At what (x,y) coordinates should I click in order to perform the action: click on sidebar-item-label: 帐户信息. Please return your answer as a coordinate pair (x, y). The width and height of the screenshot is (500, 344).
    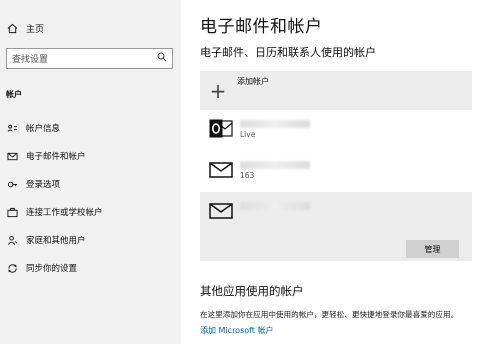
    Looking at the image, I should click on (43, 129).